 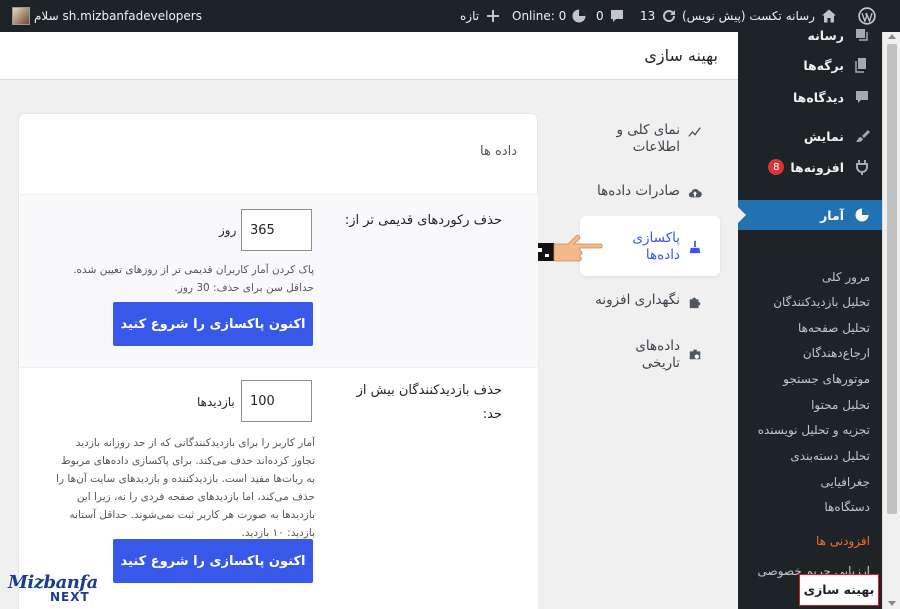 What do you see at coordinates (53, 588) in the screenshot?
I see `watermark-logo: Mizbanfa NEXT` at bounding box center [53, 588].